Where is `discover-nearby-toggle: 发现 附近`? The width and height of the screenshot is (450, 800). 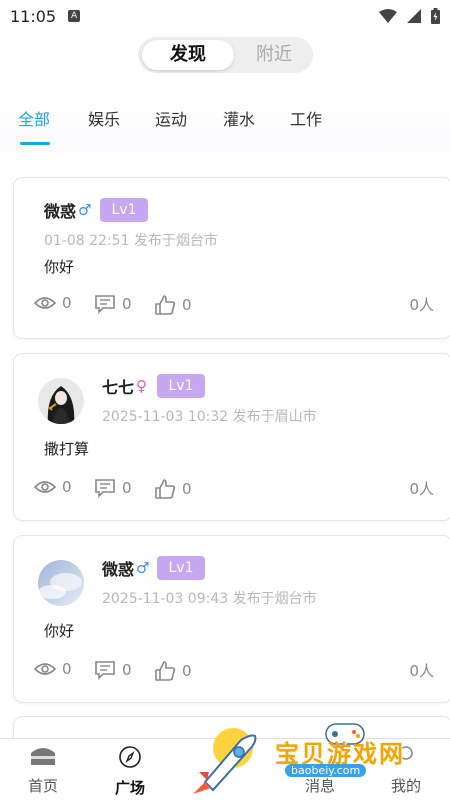 discover-nearby-toggle: 发现 附近 is located at coordinates (225, 55).